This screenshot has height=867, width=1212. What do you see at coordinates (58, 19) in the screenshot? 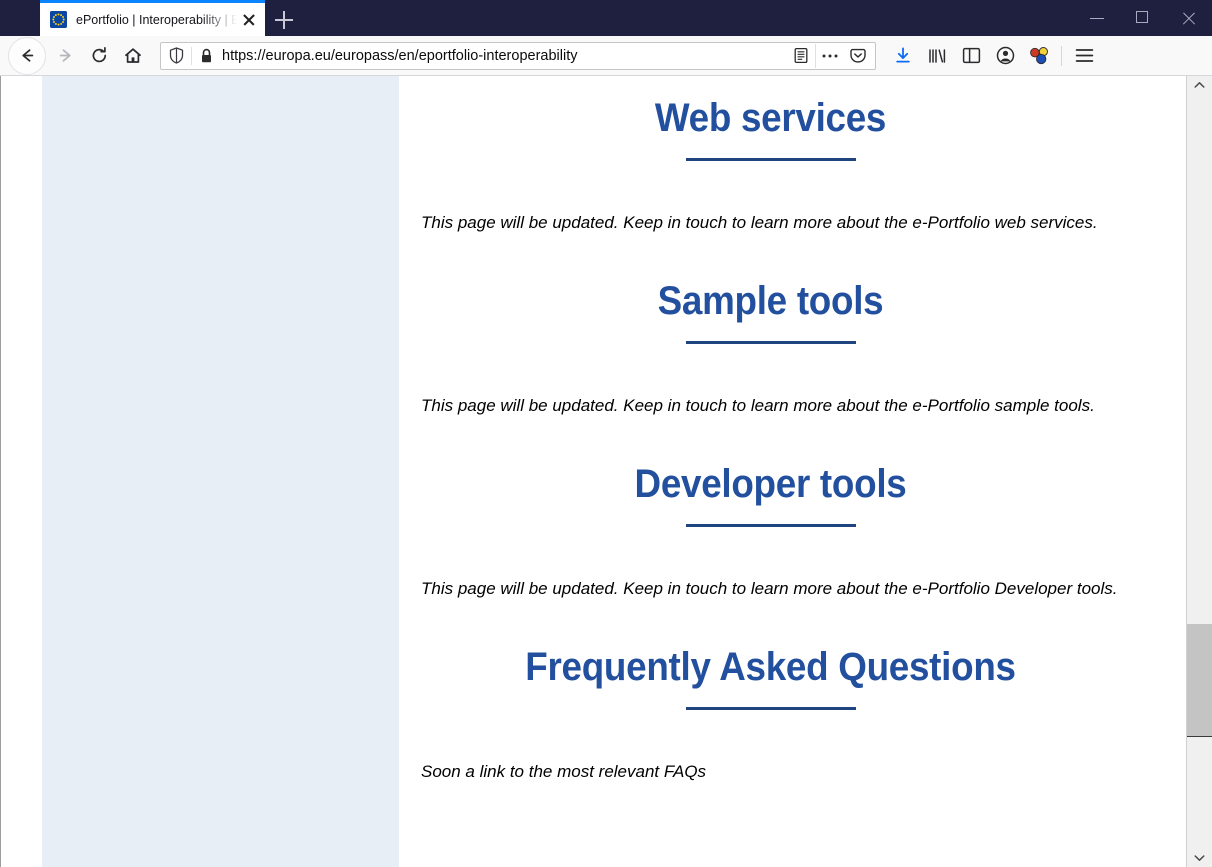
I see `eu-flag-icon` at bounding box center [58, 19].